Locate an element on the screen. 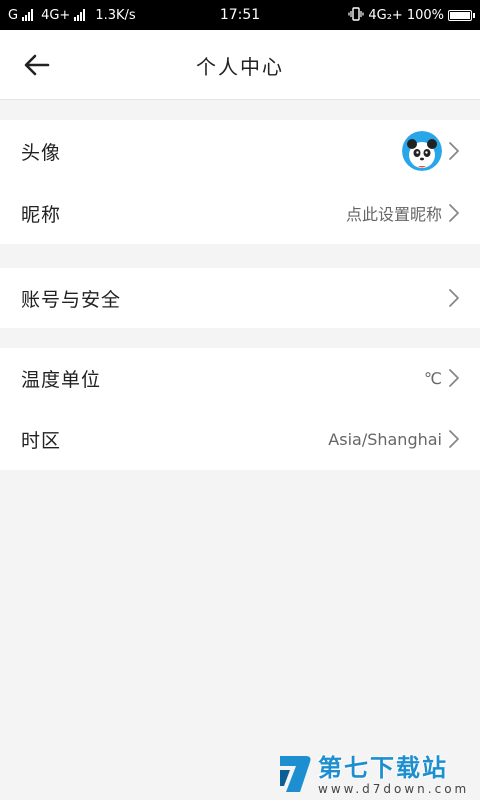 Image resolution: width=480 pixels, height=800 pixels. section-account: 账号与安全 is located at coordinates (240, 298).